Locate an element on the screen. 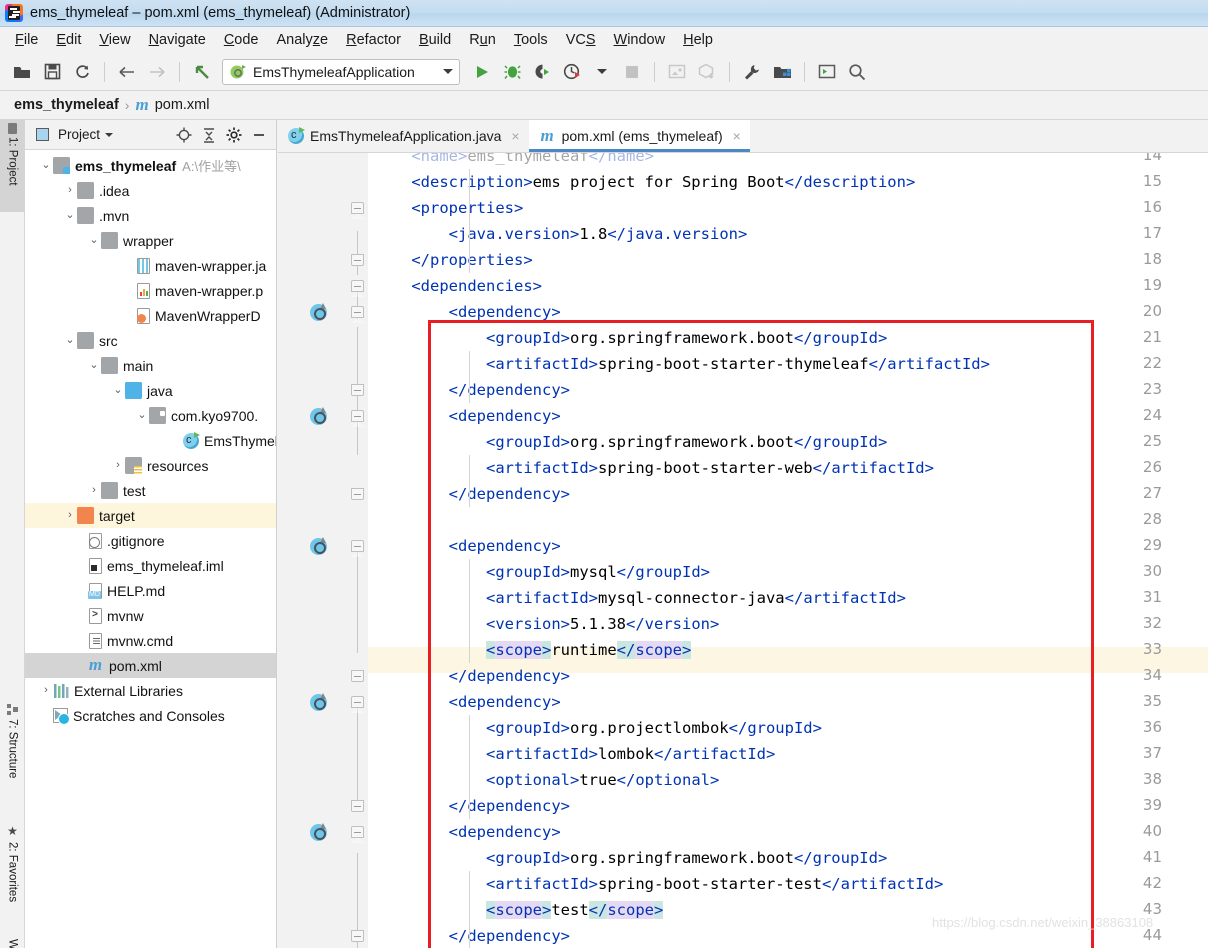  project-structure-icon is located at coordinates (782, 72).